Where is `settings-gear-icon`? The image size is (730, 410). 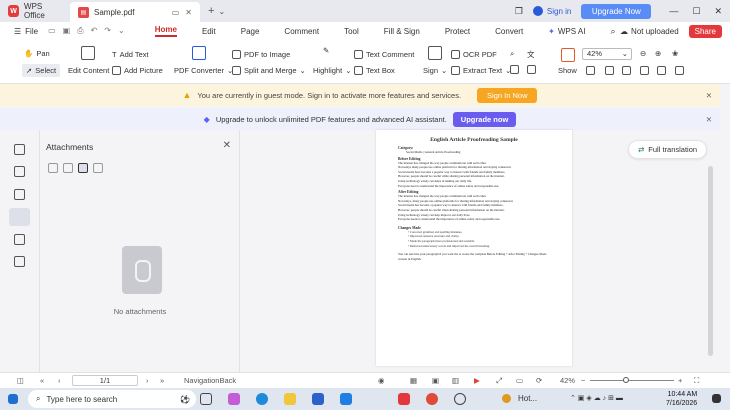 settings-gear-icon is located at coordinates (460, 399).